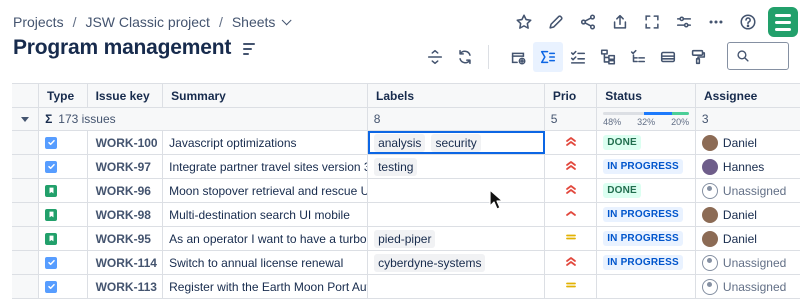  What do you see at coordinates (578, 57) in the screenshot?
I see `checklist-icon` at bounding box center [578, 57].